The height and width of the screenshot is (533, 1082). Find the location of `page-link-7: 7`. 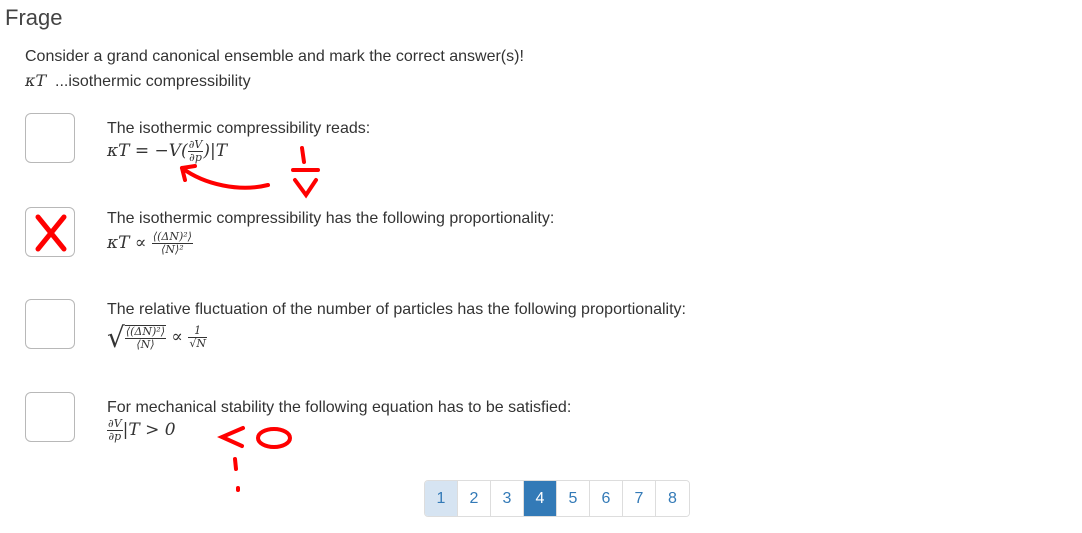

page-link-7: 7 is located at coordinates (639, 498).